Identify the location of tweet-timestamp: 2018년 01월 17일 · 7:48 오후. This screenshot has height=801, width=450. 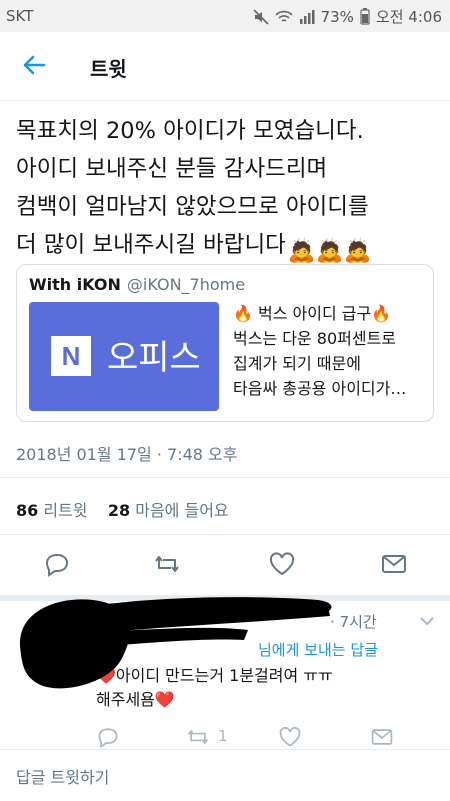
(127, 454).